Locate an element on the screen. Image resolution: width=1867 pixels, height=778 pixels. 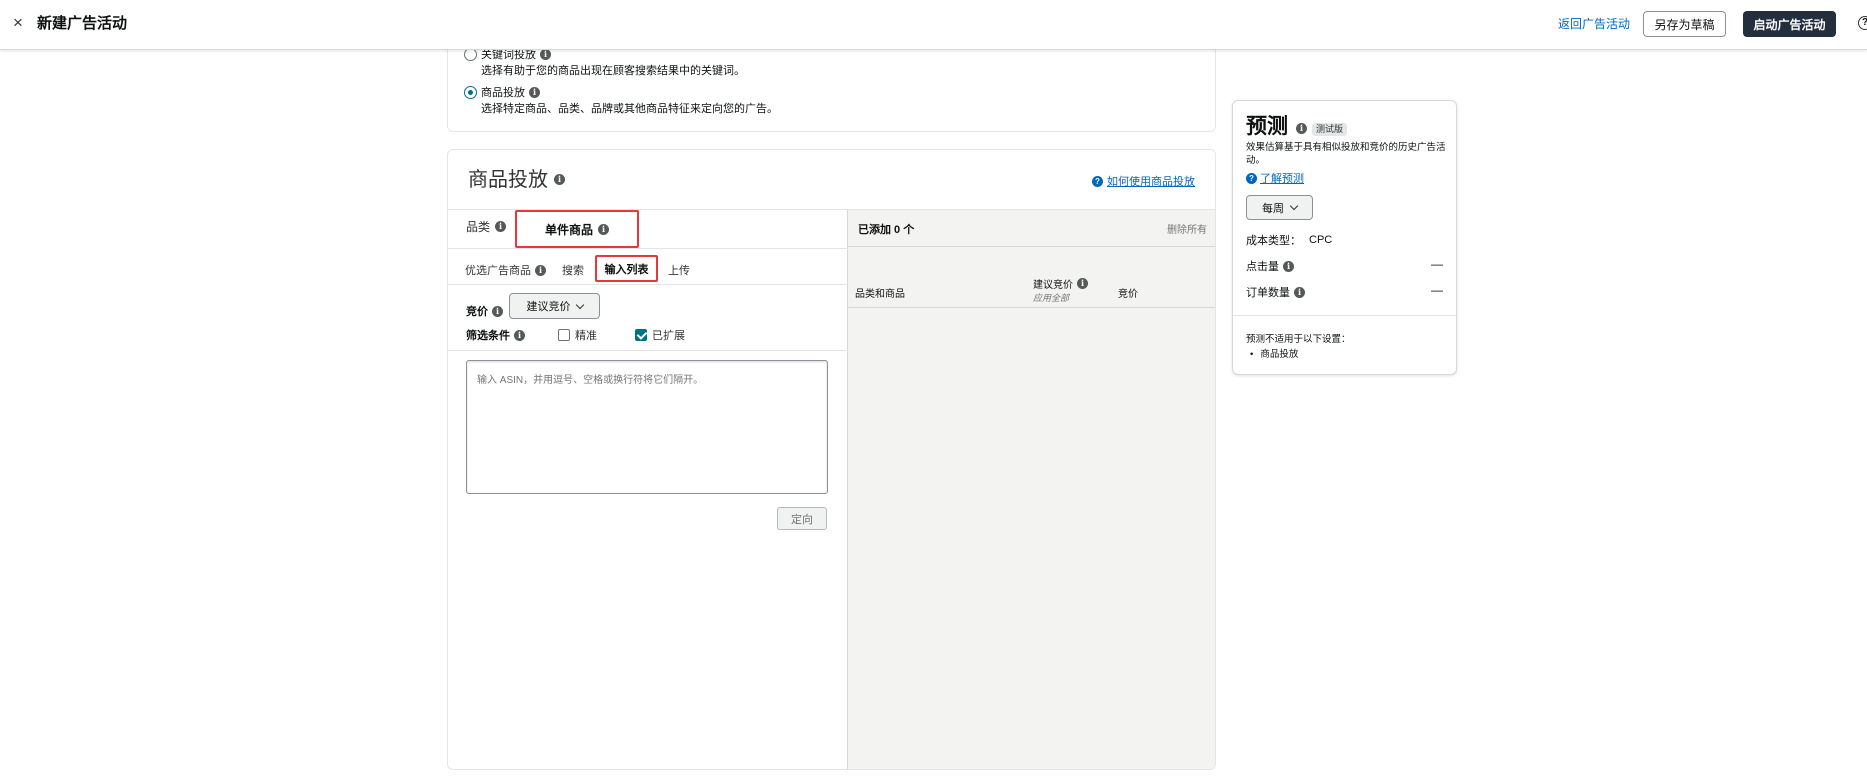
product-targeting-title: 商品投放 i is located at coordinates (516, 180).